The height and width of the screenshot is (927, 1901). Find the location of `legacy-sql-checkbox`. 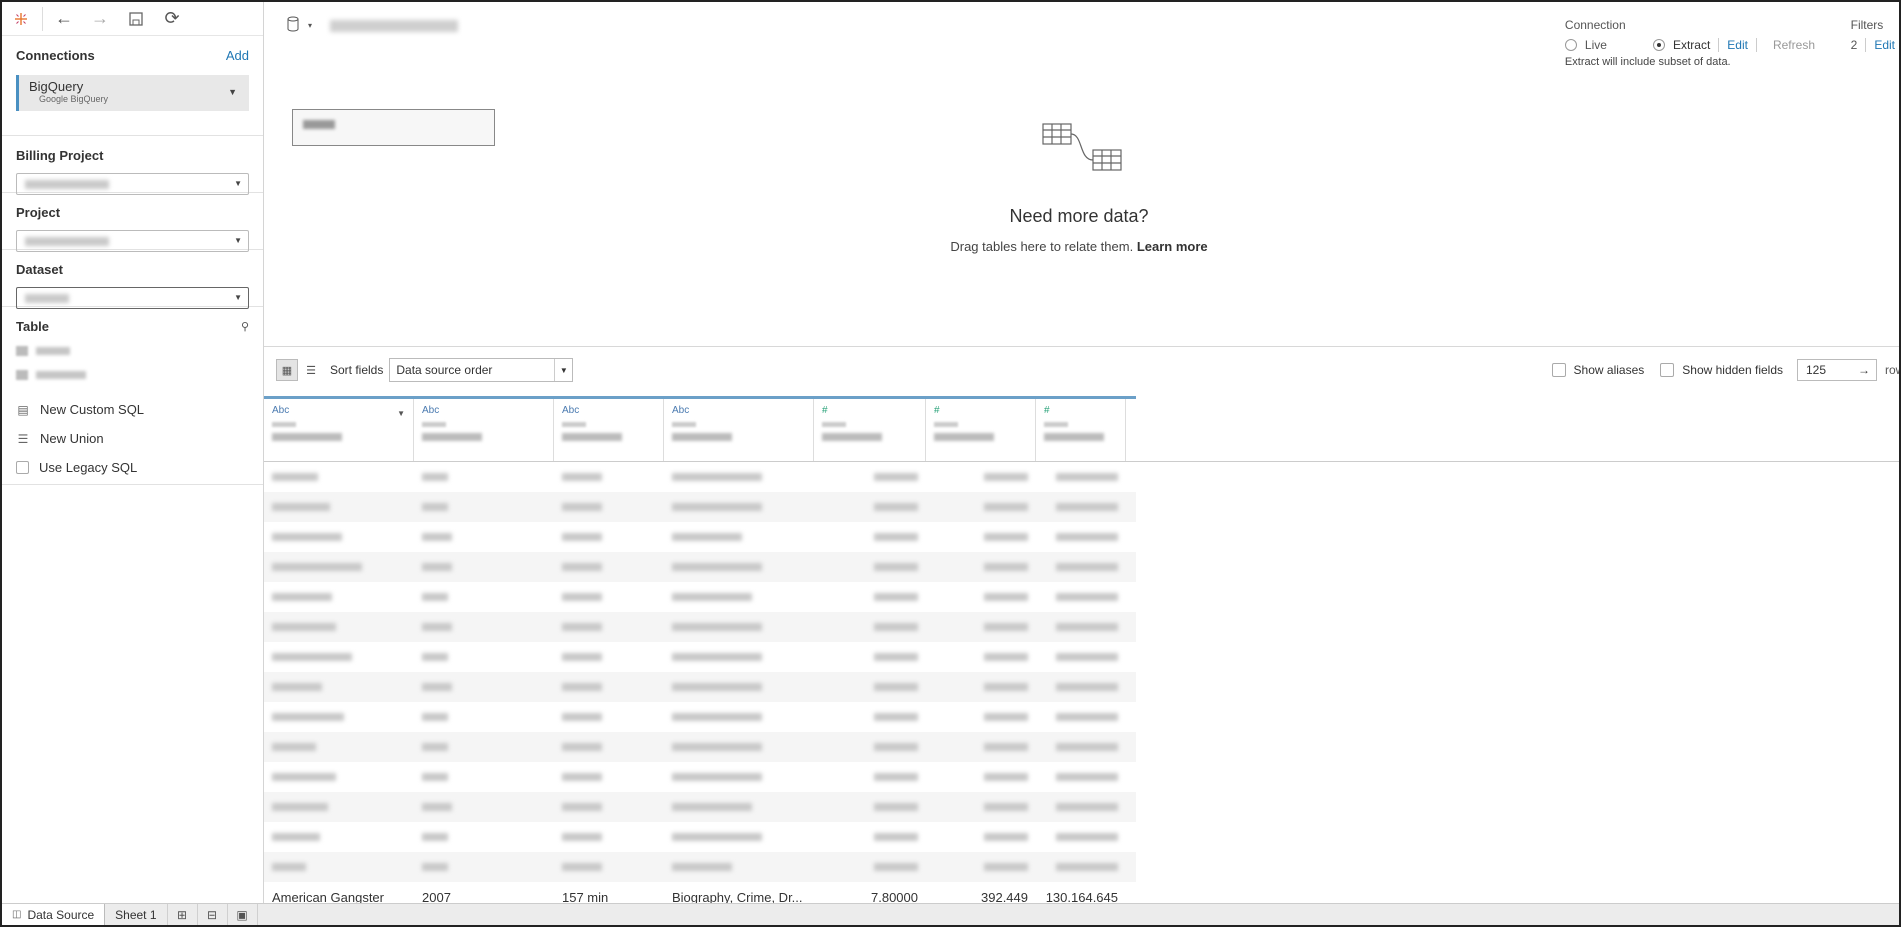

legacy-sql-checkbox is located at coordinates (22, 467).